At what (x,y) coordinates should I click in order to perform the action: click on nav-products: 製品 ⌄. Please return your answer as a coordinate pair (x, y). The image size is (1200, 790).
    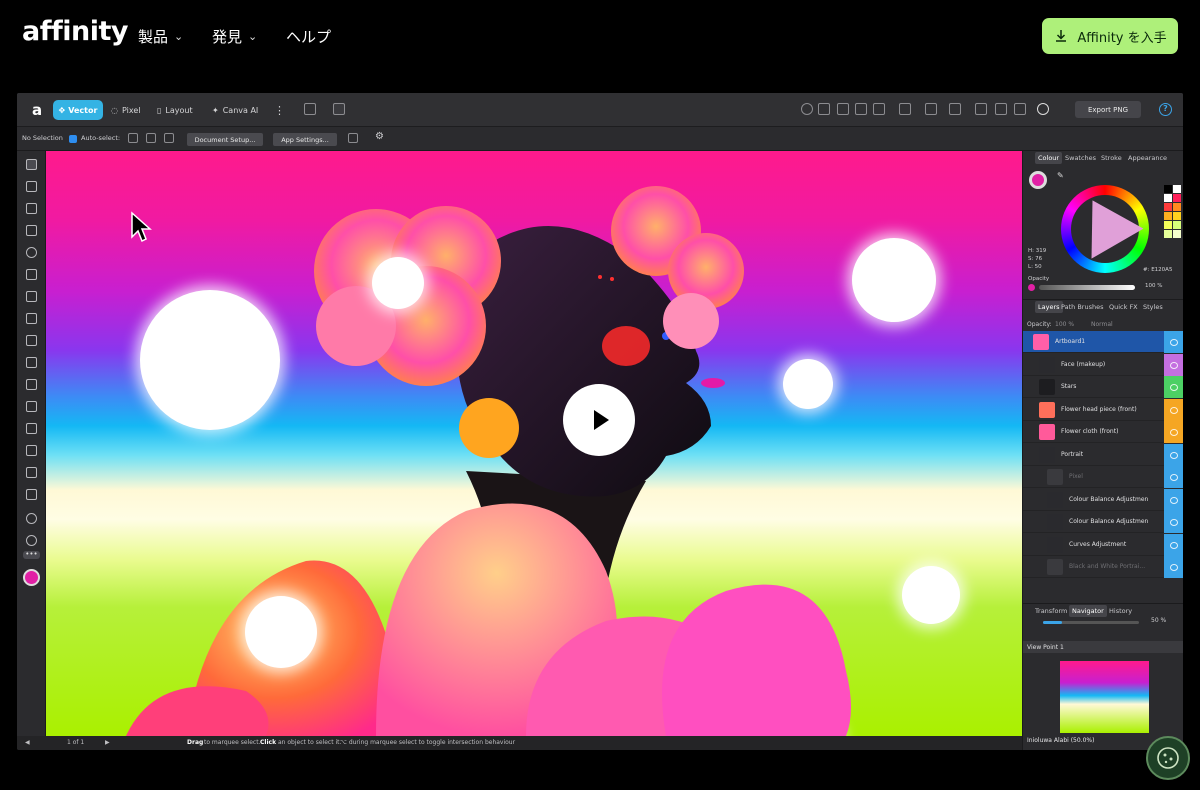
    Looking at the image, I should click on (160, 36).